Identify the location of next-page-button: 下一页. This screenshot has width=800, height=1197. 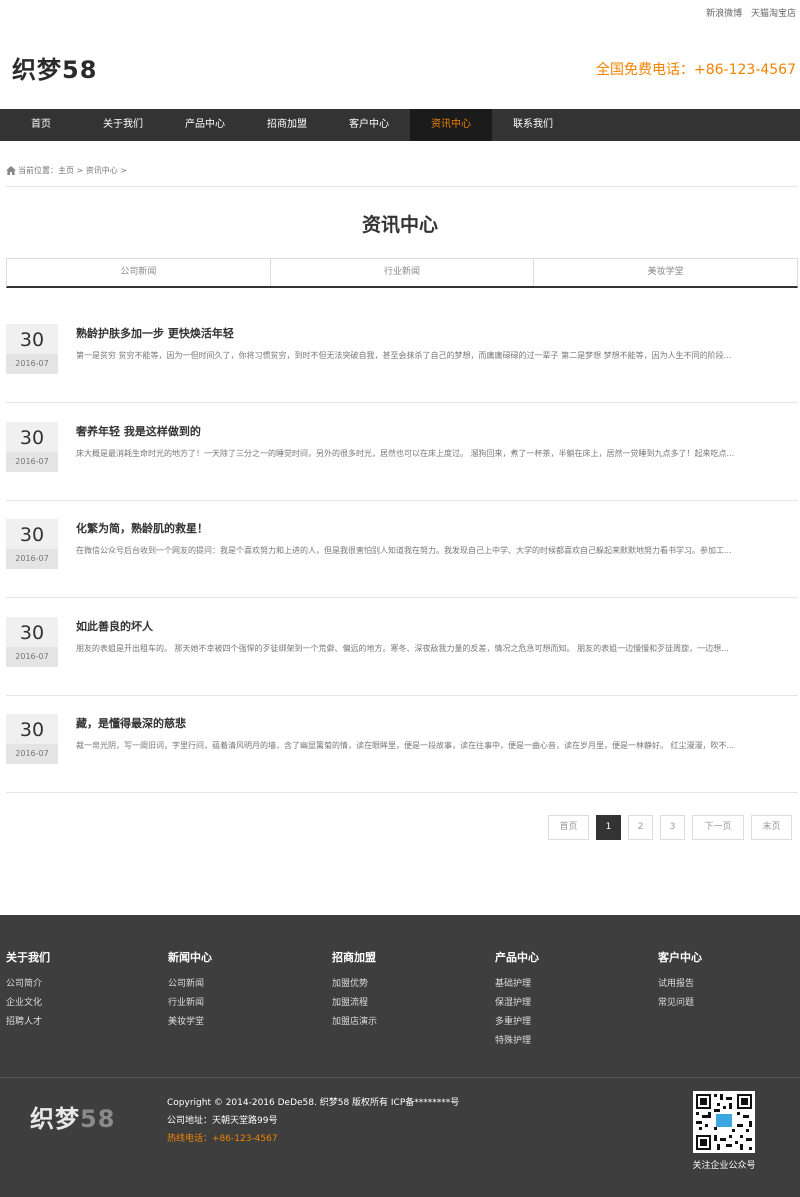
(718, 827).